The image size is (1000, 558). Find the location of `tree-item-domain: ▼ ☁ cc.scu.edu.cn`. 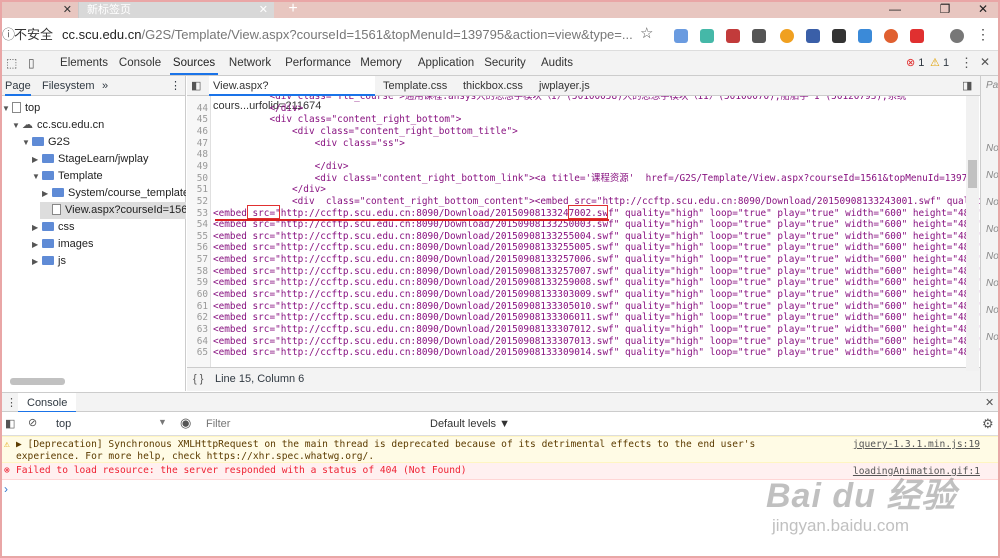

tree-item-domain: ▼ ☁ cc.scu.edu.cn is located at coordinates (58, 125).